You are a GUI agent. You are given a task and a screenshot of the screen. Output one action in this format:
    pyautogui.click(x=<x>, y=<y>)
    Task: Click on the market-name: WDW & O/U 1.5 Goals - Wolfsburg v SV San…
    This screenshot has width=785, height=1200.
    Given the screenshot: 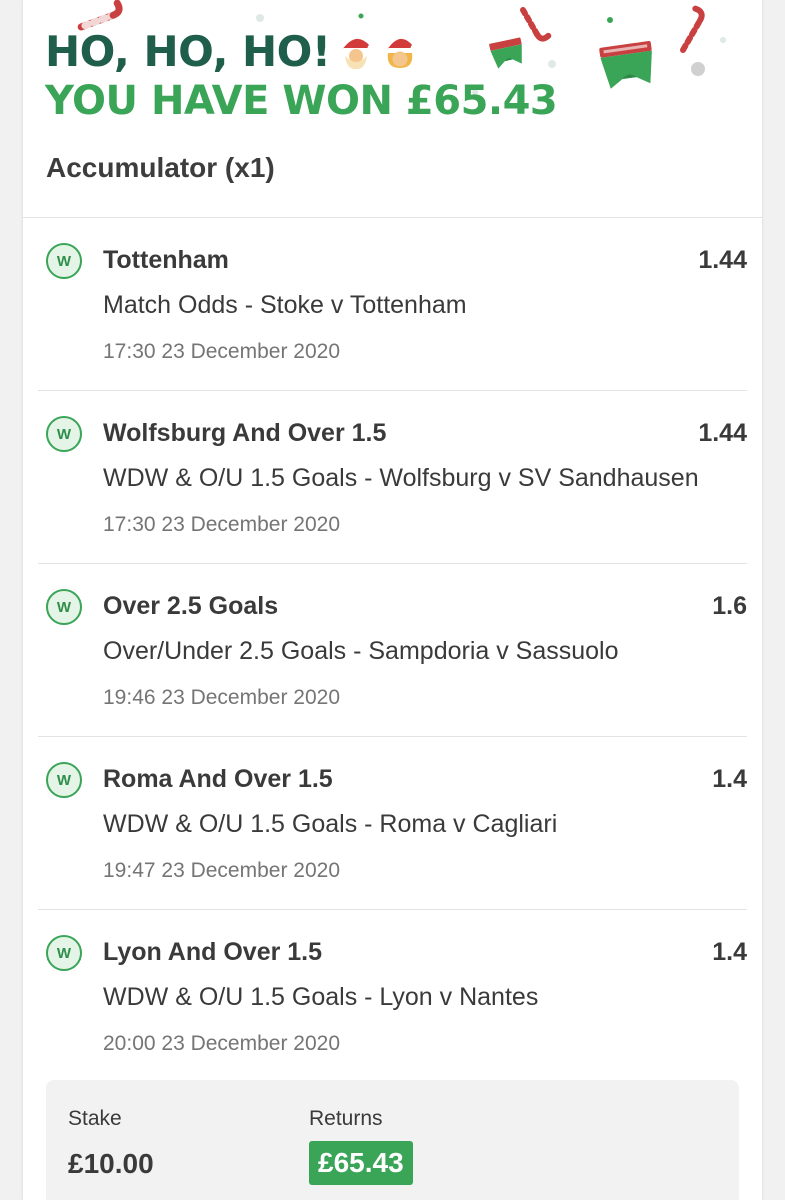 What is the action you would take?
    pyautogui.click(x=401, y=478)
    